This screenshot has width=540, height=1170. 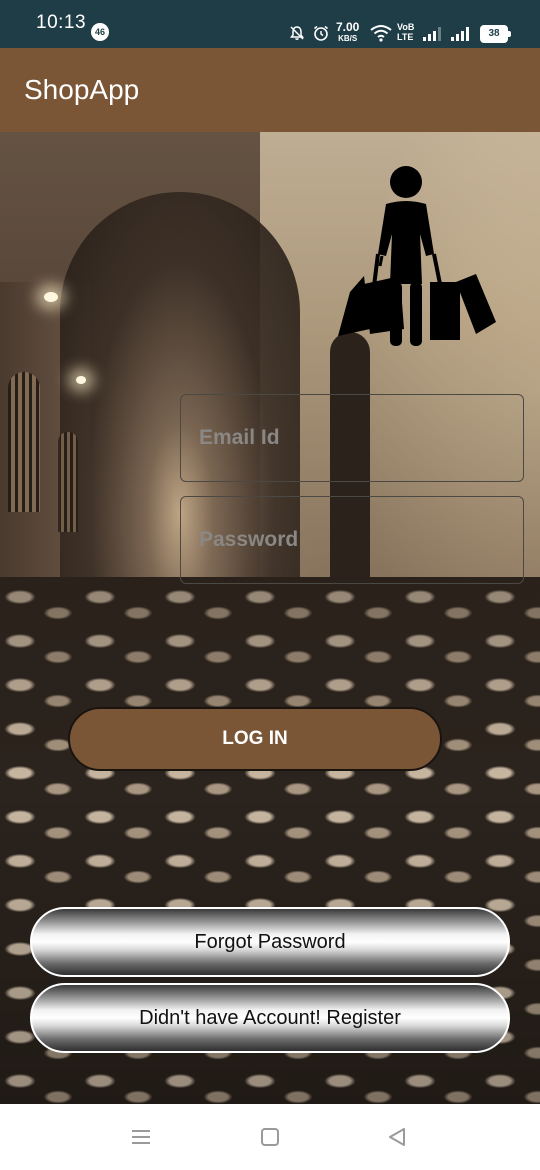 What do you see at coordinates (405, 37) in the screenshot?
I see `network-label-bottom: LTE` at bounding box center [405, 37].